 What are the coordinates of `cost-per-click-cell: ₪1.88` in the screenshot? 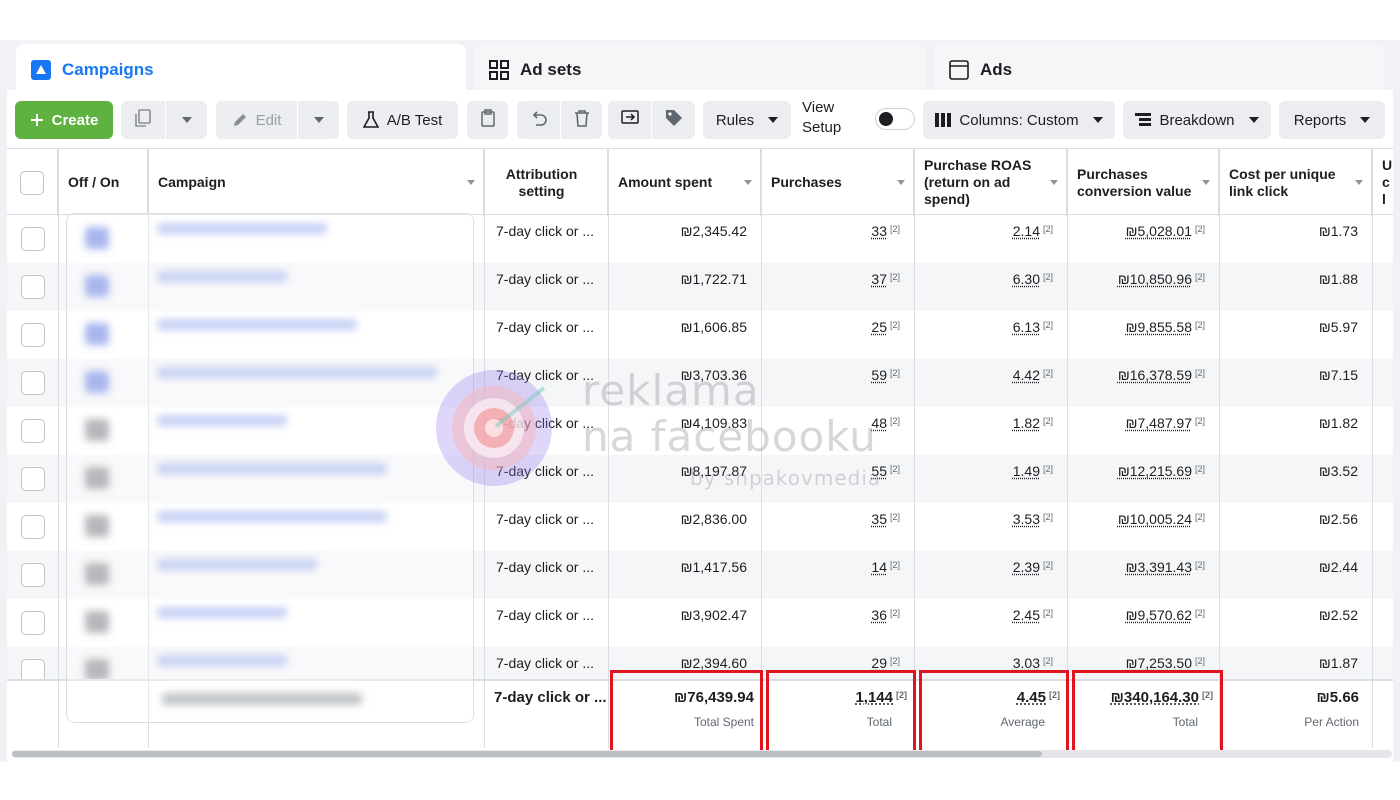 It's located at (1338, 279).